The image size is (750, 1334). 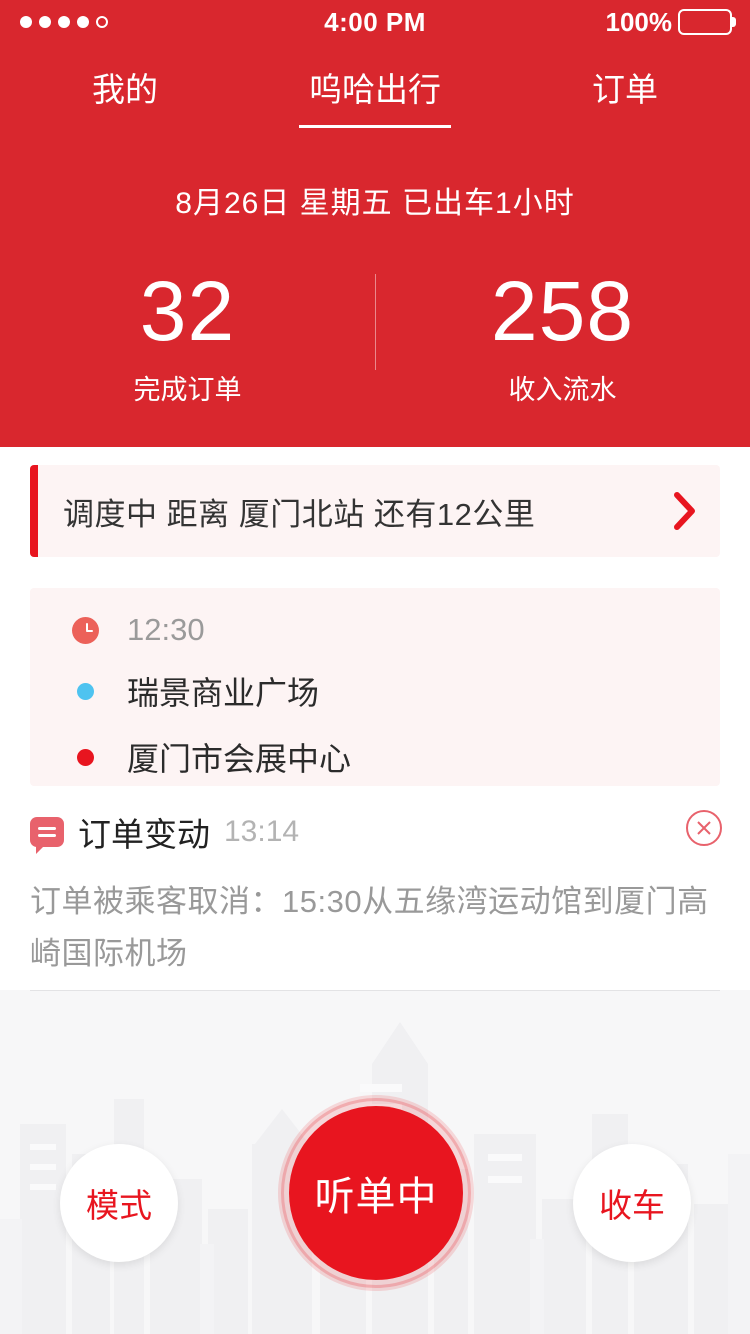 I want to click on mode-button: 模式, so click(x=119, y=1203).